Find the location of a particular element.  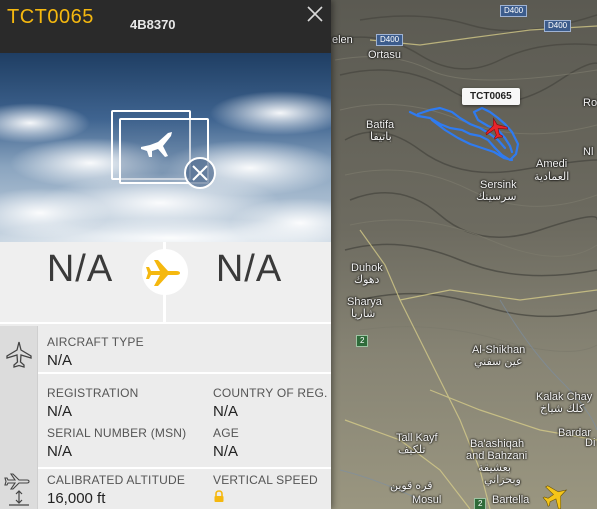

map-label: وبحزاني is located at coordinates (502, 480).